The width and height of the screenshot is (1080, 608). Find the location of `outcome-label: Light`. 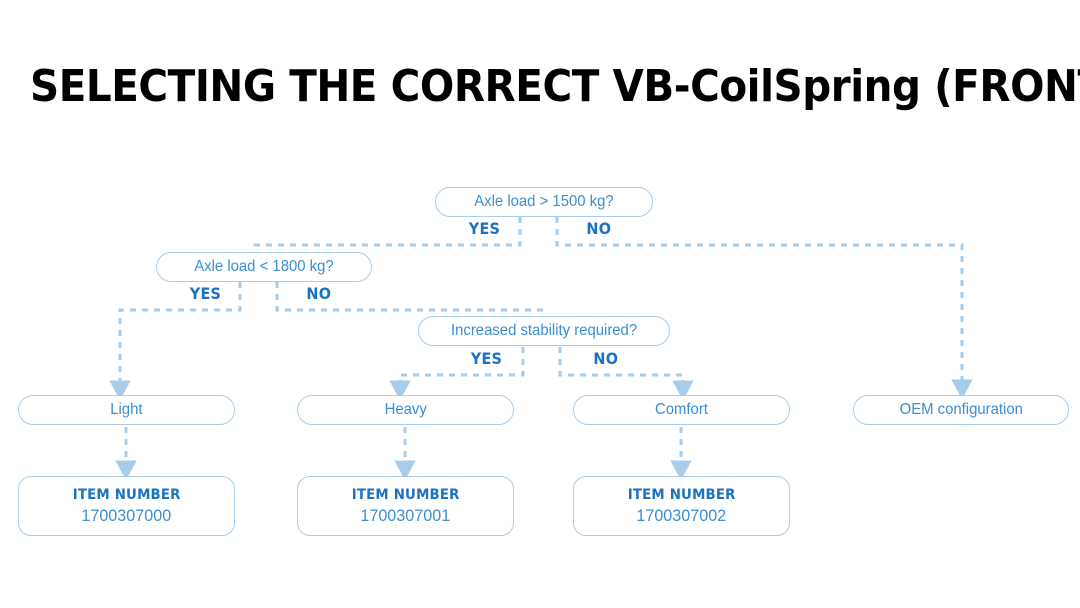

outcome-label: Light is located at coordinates (126, 409).